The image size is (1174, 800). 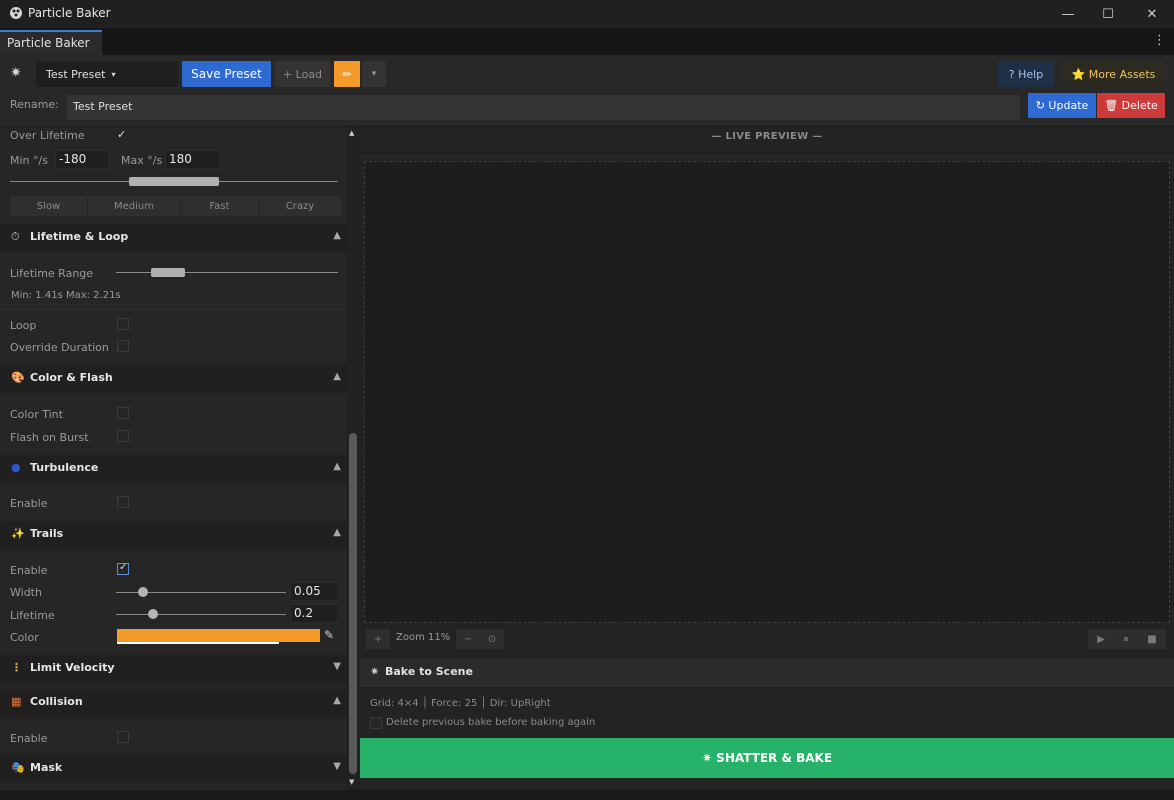 I want to click on section-title: Mask, so click(x=46, y=767).